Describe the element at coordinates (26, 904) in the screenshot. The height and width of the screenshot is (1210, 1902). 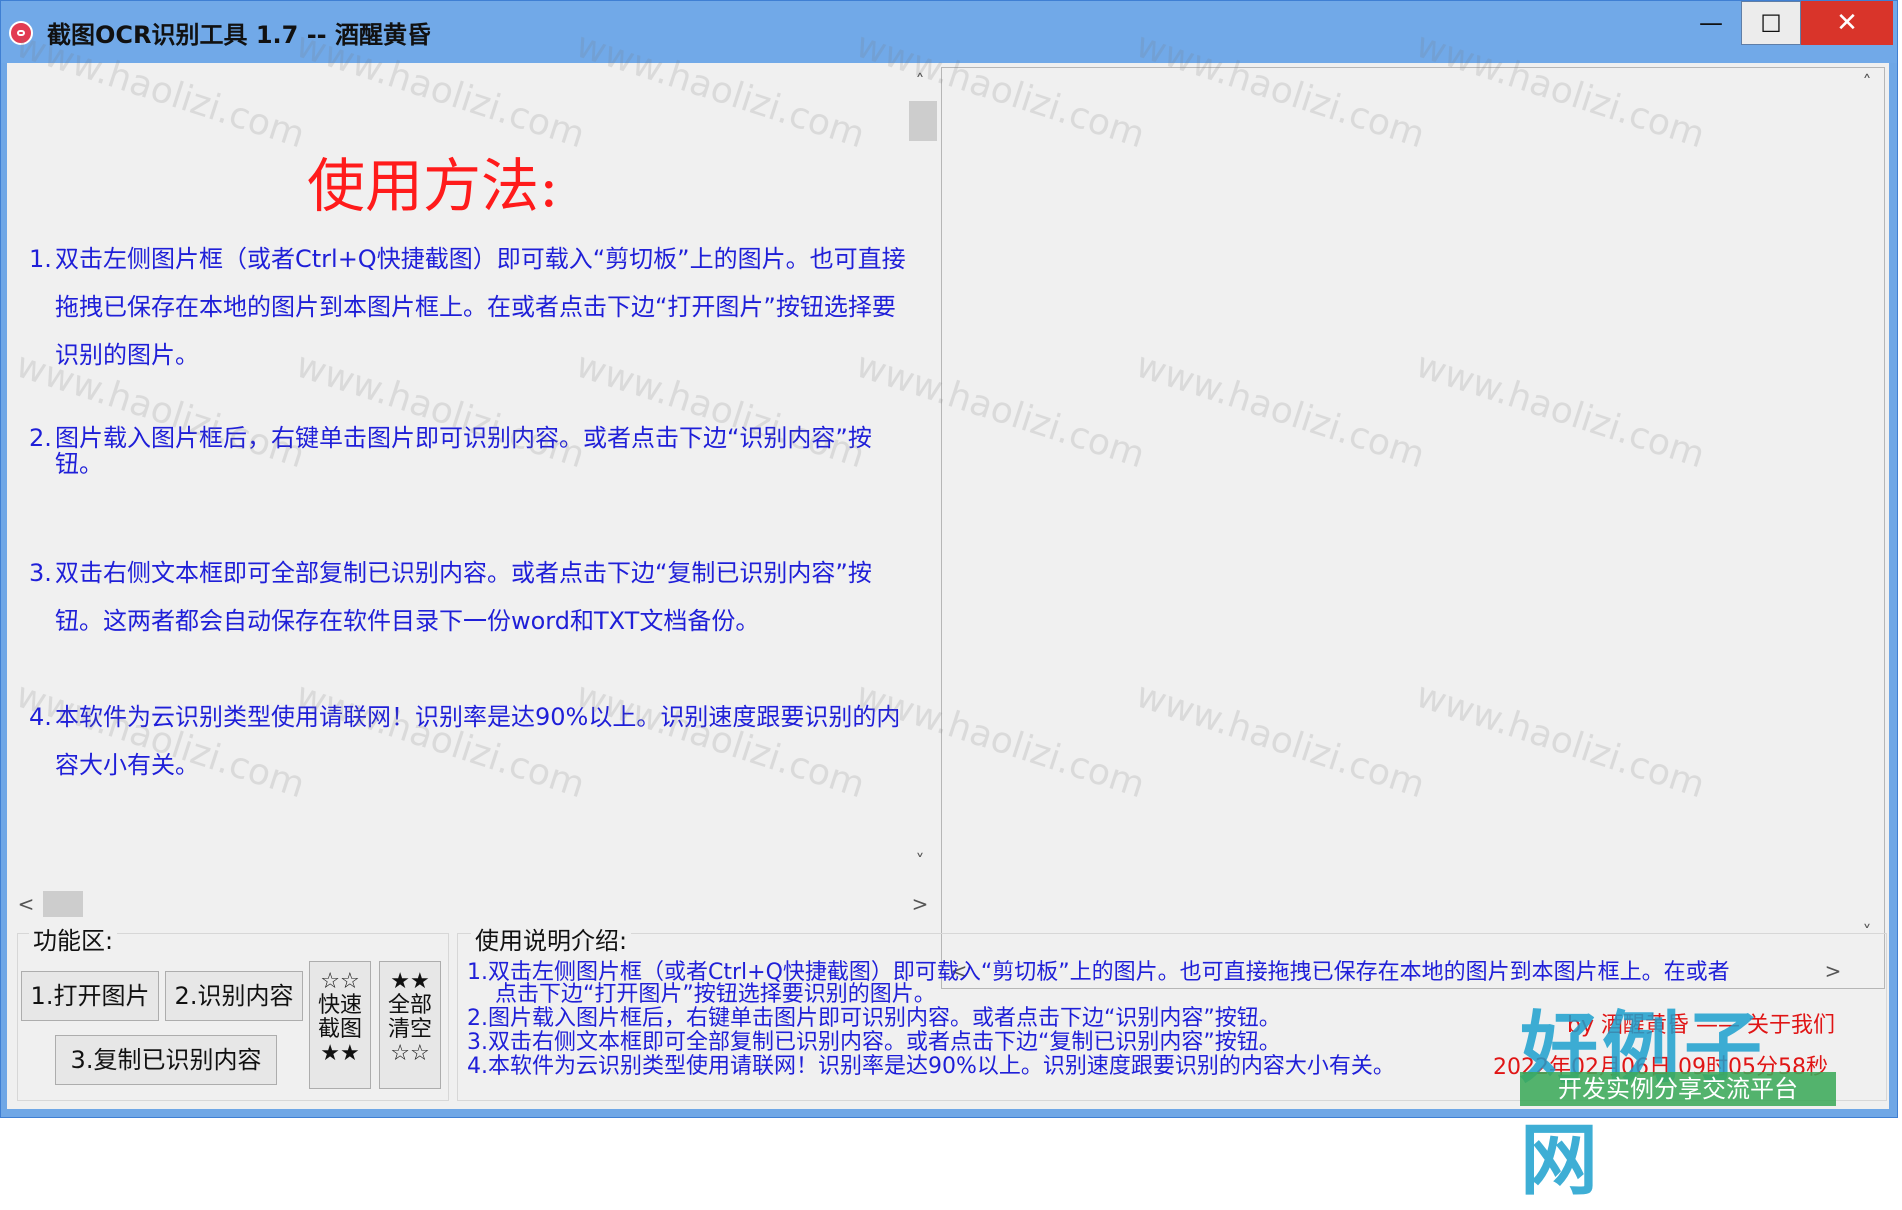
I see `scroll-left-arrow-icon: <` at that location.